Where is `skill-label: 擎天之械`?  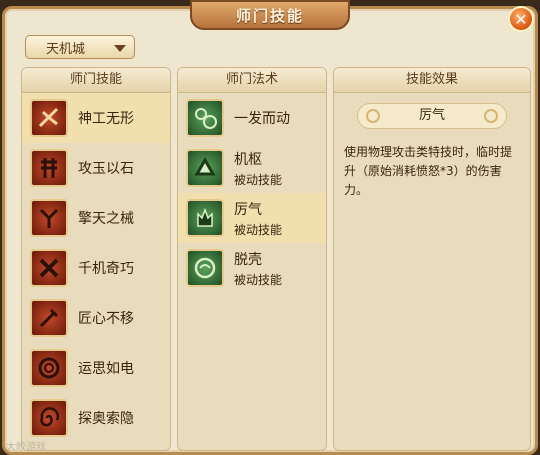 skill-label: 擎天之械 is located at coordinates (106, 219).